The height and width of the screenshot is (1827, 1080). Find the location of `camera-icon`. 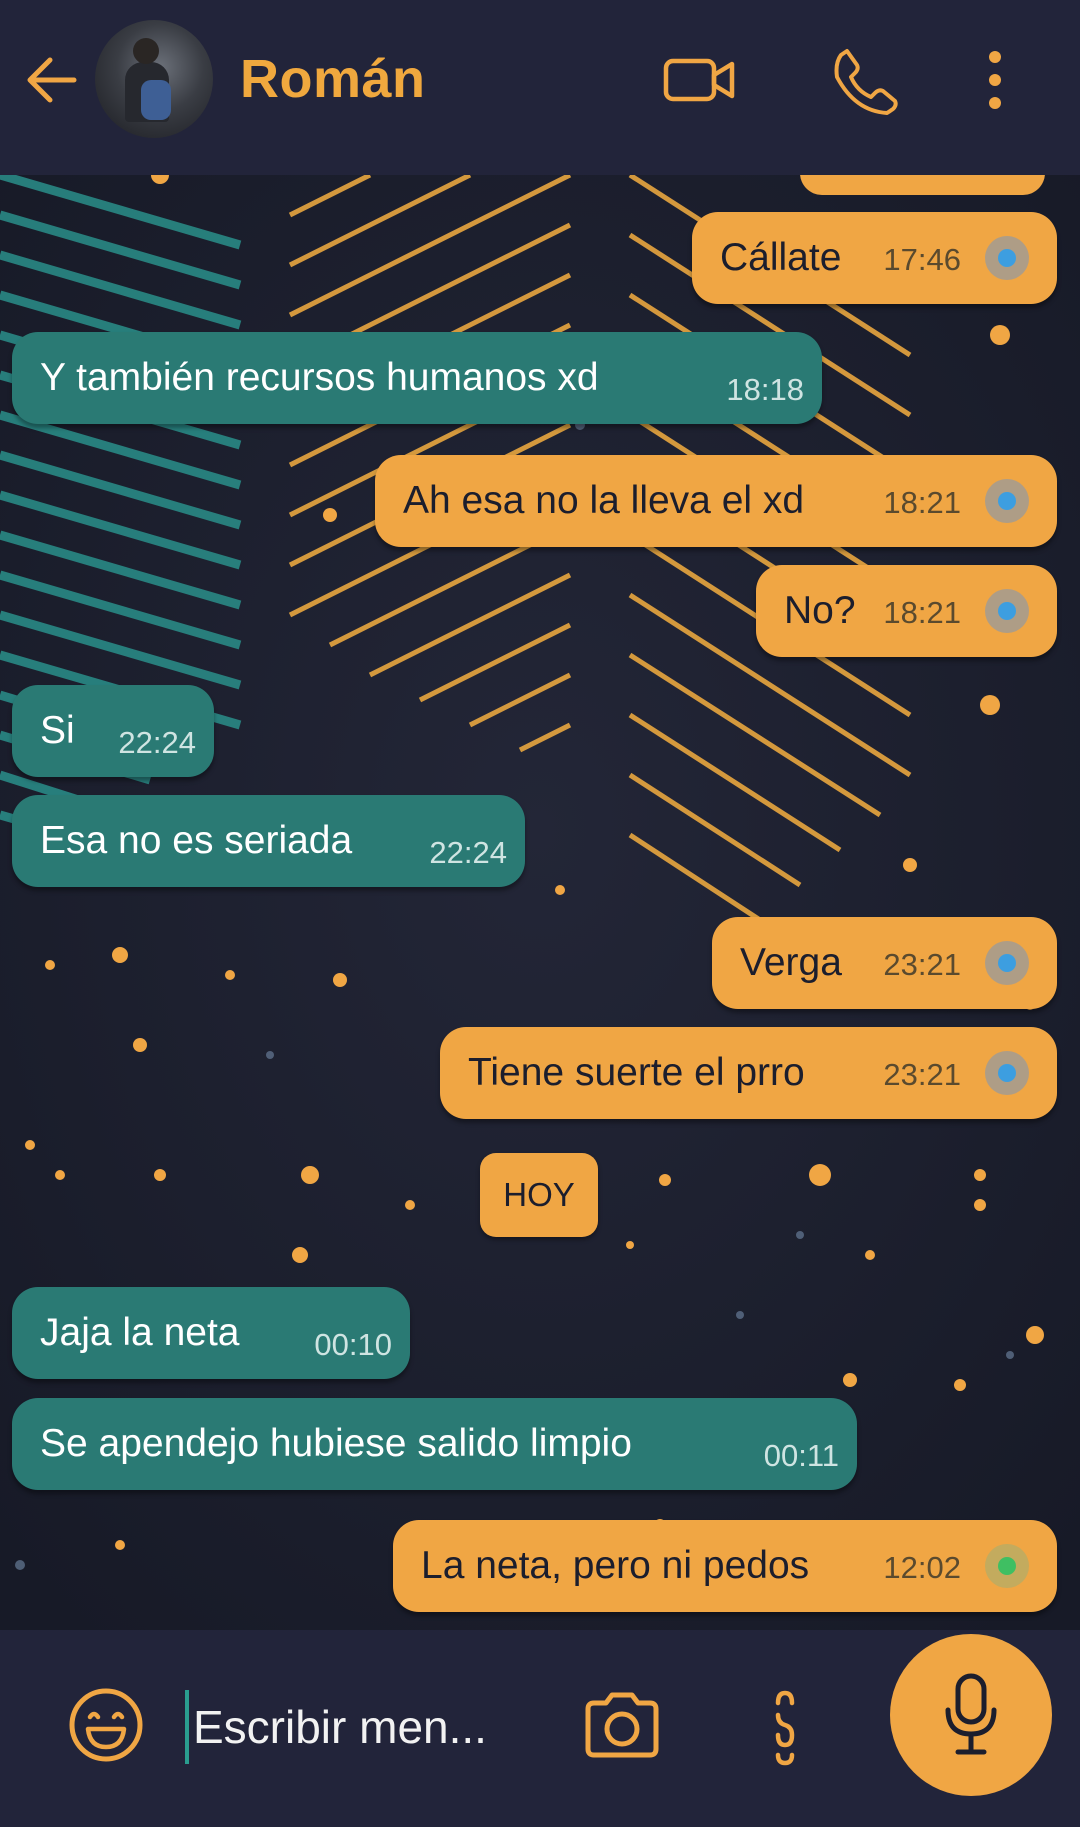

camera-icon is located at coordinates (622, 1725).